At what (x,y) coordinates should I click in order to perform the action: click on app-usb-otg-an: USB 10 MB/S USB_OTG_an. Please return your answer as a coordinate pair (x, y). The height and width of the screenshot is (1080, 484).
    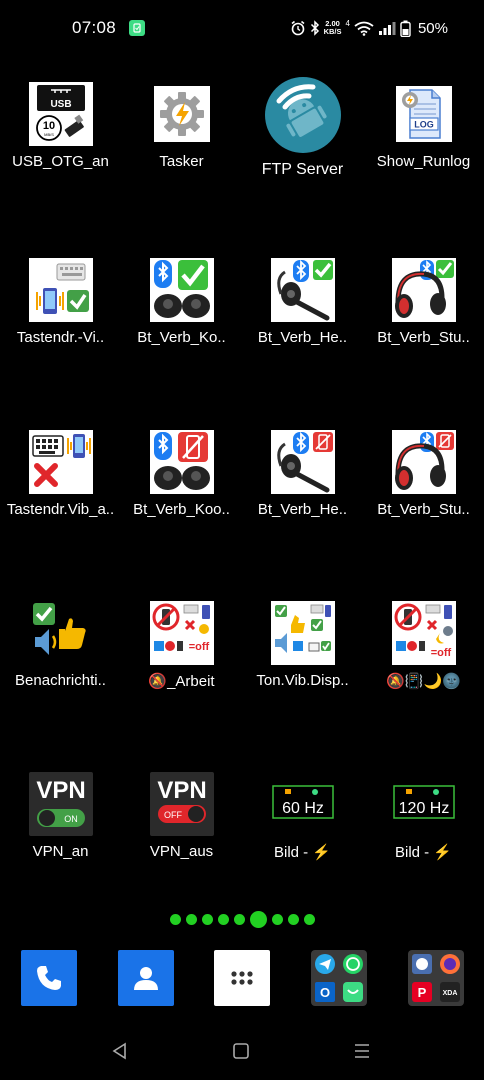
    Looking at the image, I should click on (60, 126).